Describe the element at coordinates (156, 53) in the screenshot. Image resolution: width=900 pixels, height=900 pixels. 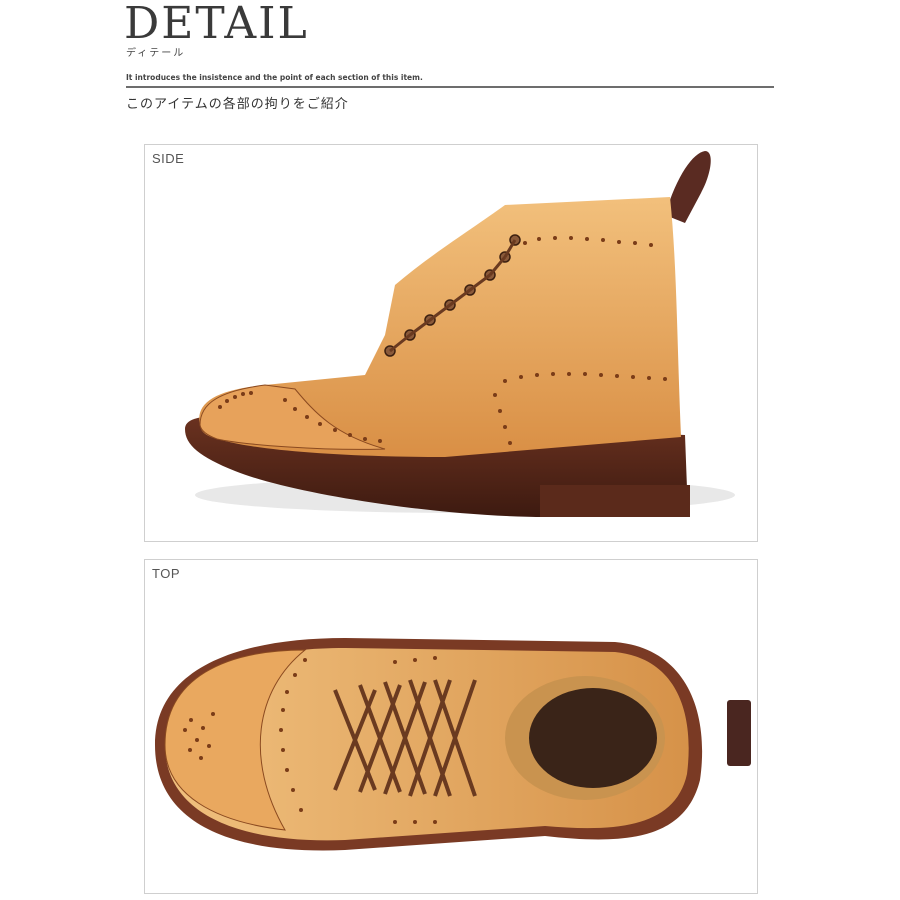
I see `page-title-kana: ディテール` at that location.